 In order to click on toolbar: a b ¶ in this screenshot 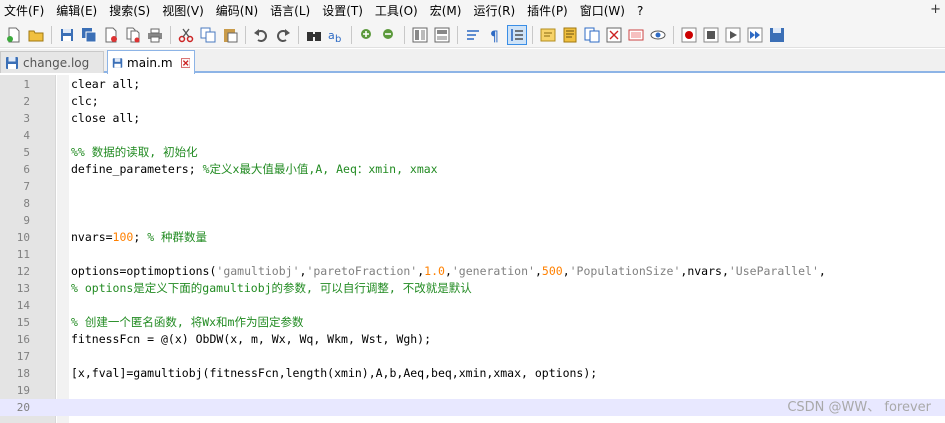, I will do `click(472, 35)`.